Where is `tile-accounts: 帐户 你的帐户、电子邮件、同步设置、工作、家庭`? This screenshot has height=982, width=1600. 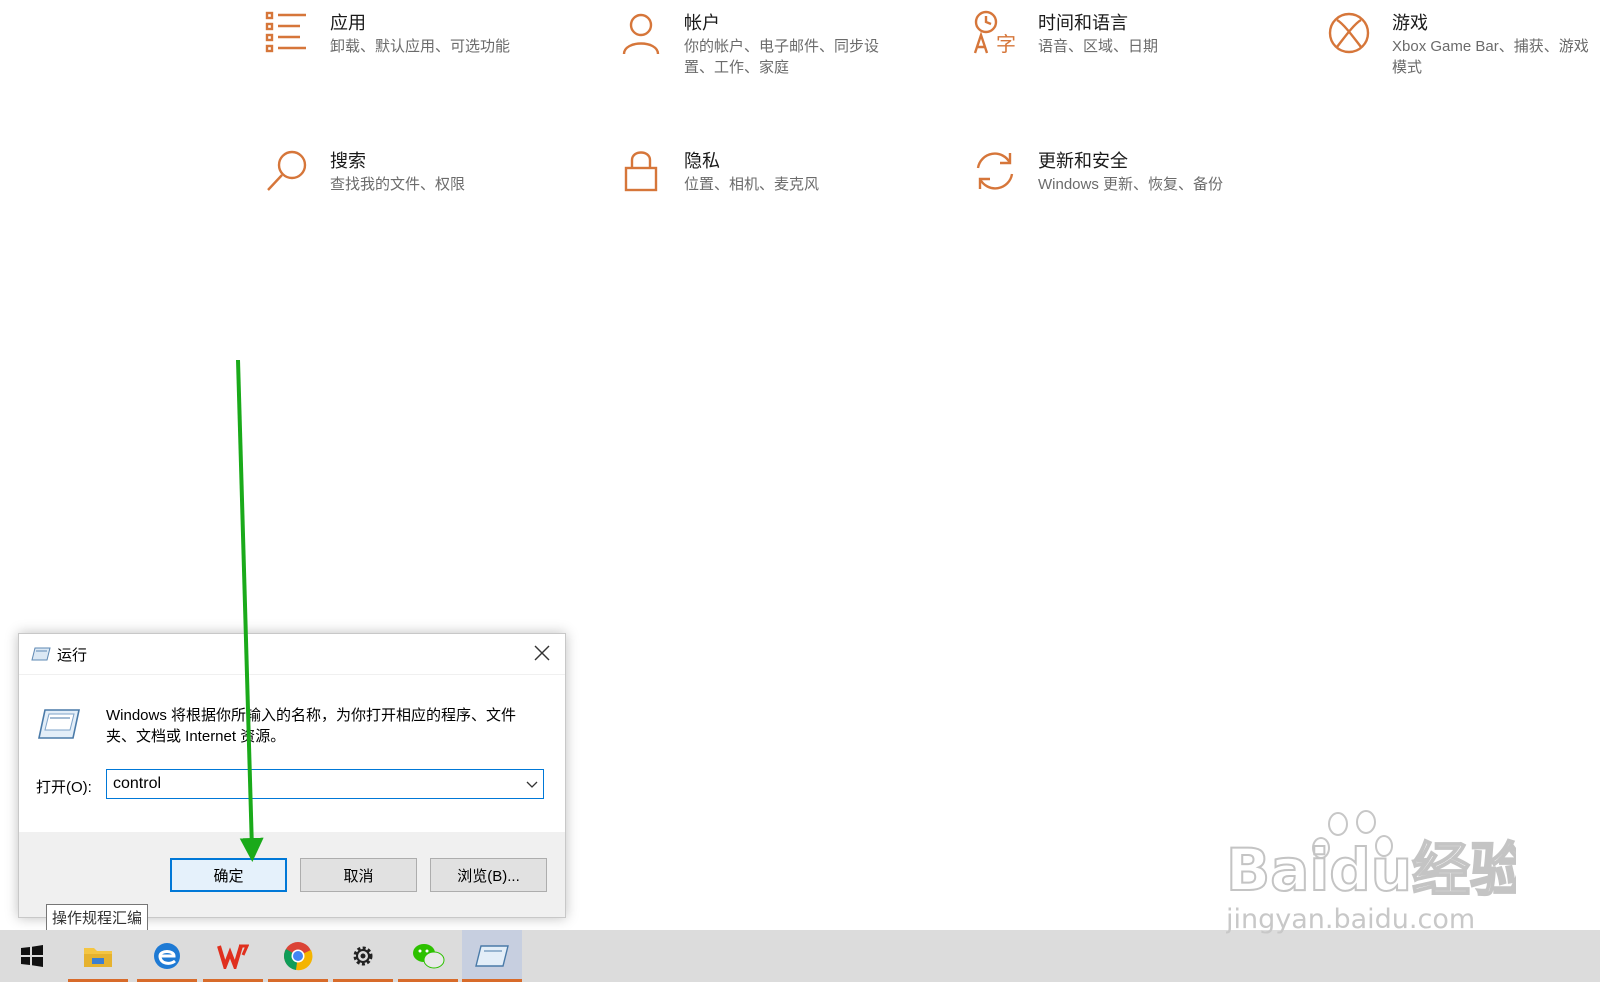
tile-accounts: 帐户 你的帐户、电子邮件、同步设置、工作、家庭 is located at coordinates (758, 44).